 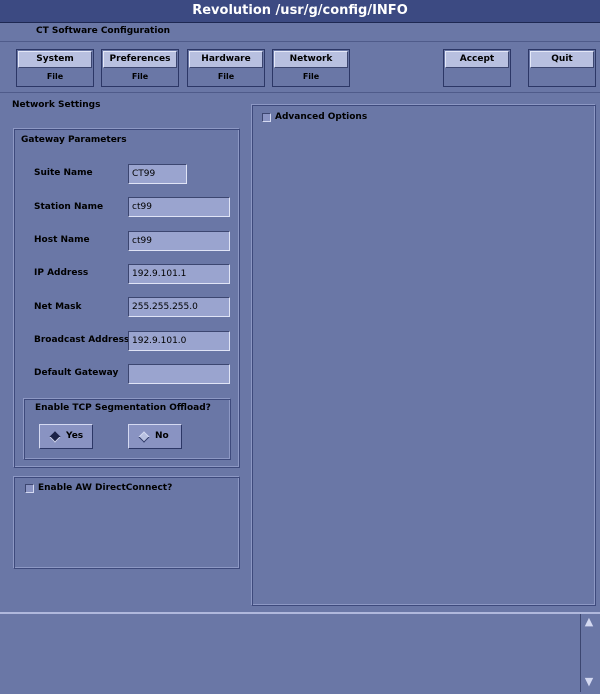 I want to click on network-settings-label: Network Settings, so click(x=56, y=105).